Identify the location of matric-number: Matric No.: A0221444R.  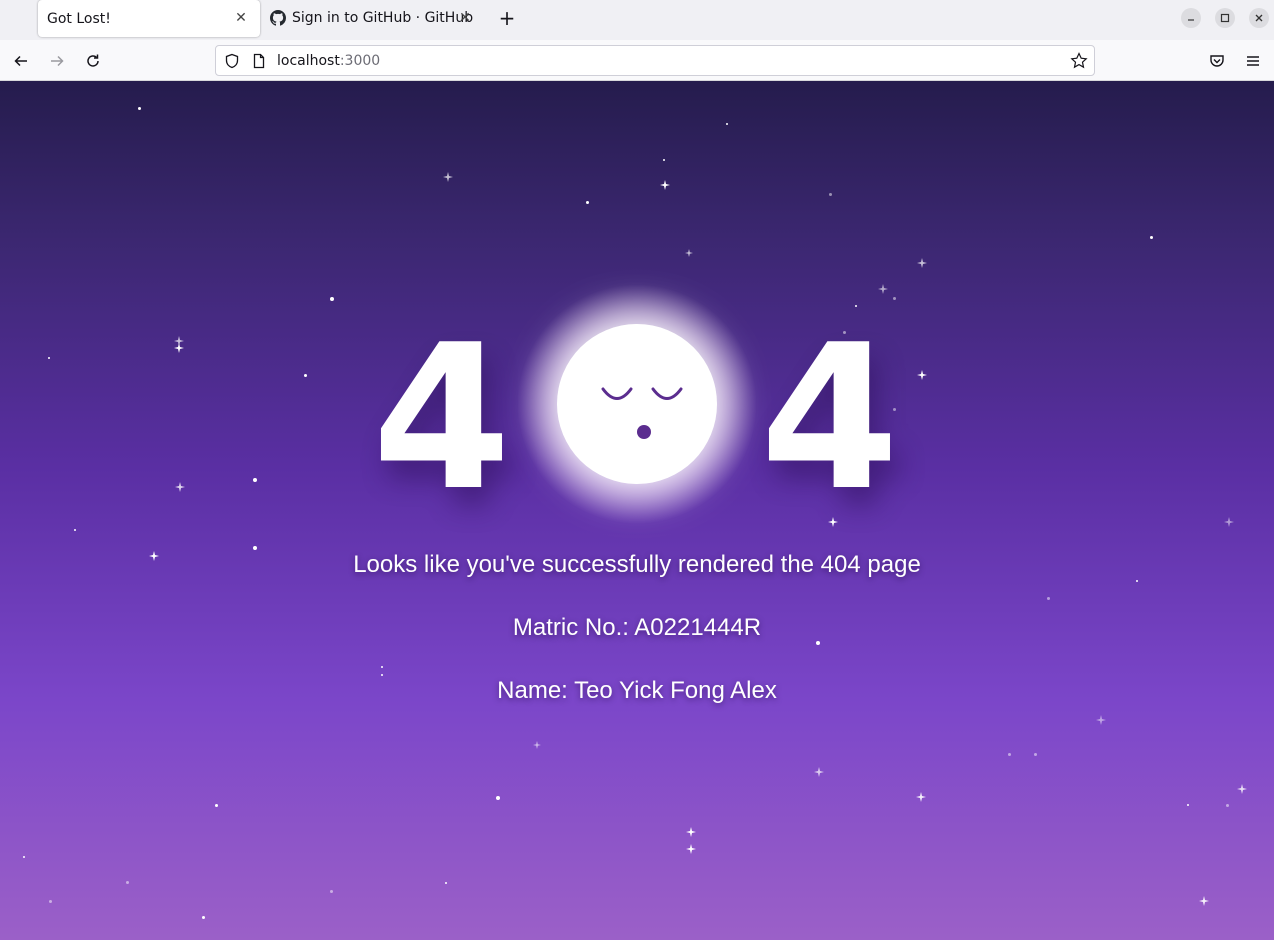
(637, 627).